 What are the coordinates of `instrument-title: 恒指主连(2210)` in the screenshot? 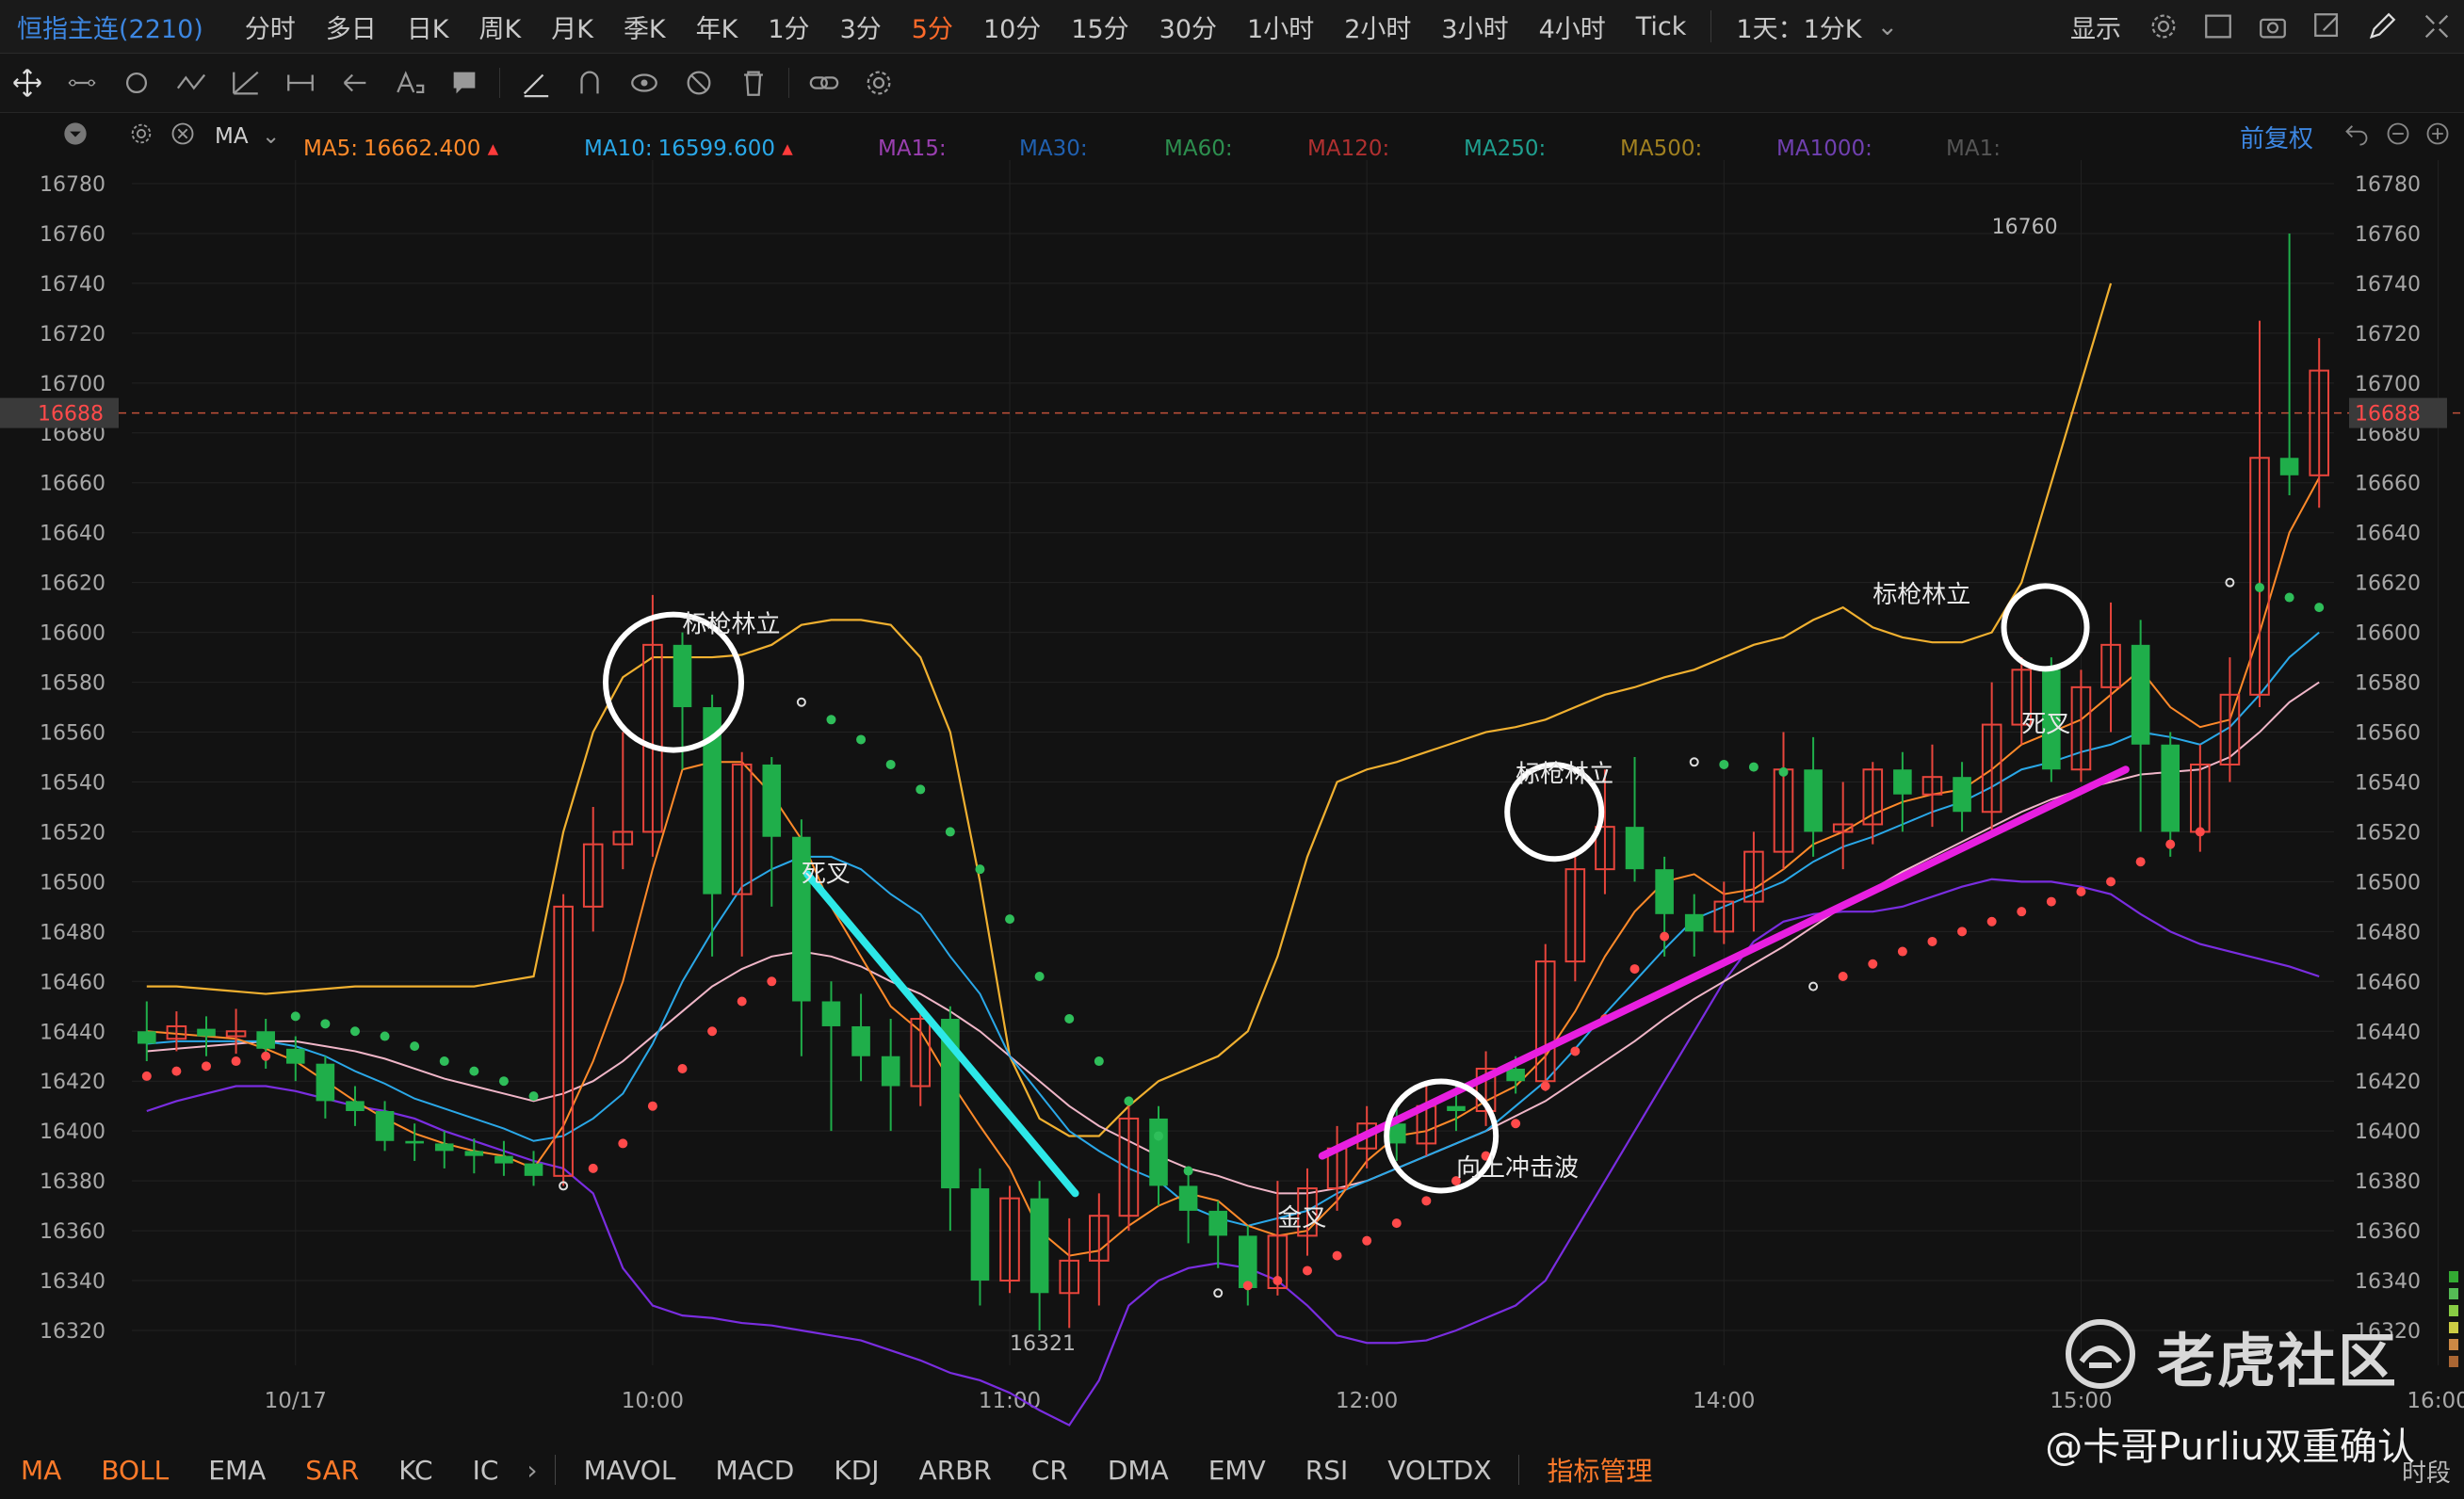 It's located at (110, 26).